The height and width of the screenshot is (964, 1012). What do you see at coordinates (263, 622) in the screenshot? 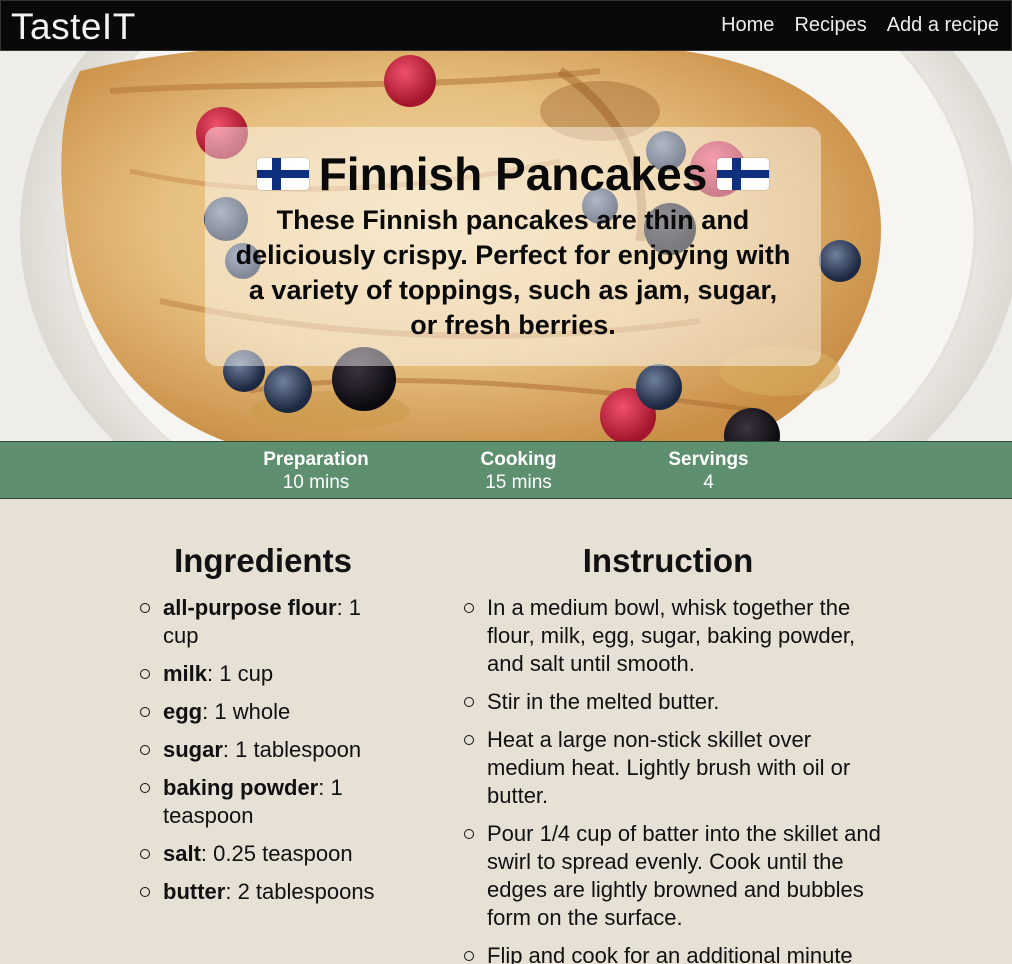
I see `ingredient-item: all-purpose flour: 1 cup` at bounding box center [263, 622].